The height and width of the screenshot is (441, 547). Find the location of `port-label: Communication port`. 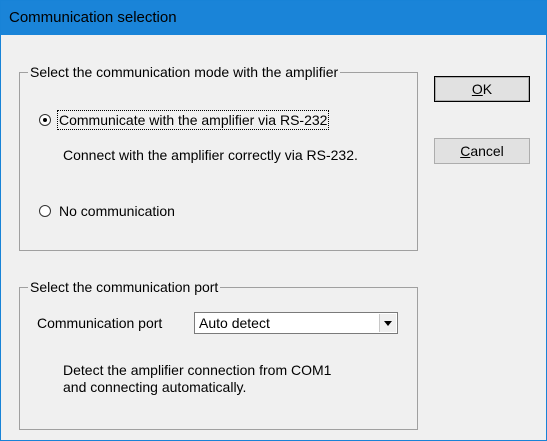

port-label: Communication port is located at coordinates (100, 323).